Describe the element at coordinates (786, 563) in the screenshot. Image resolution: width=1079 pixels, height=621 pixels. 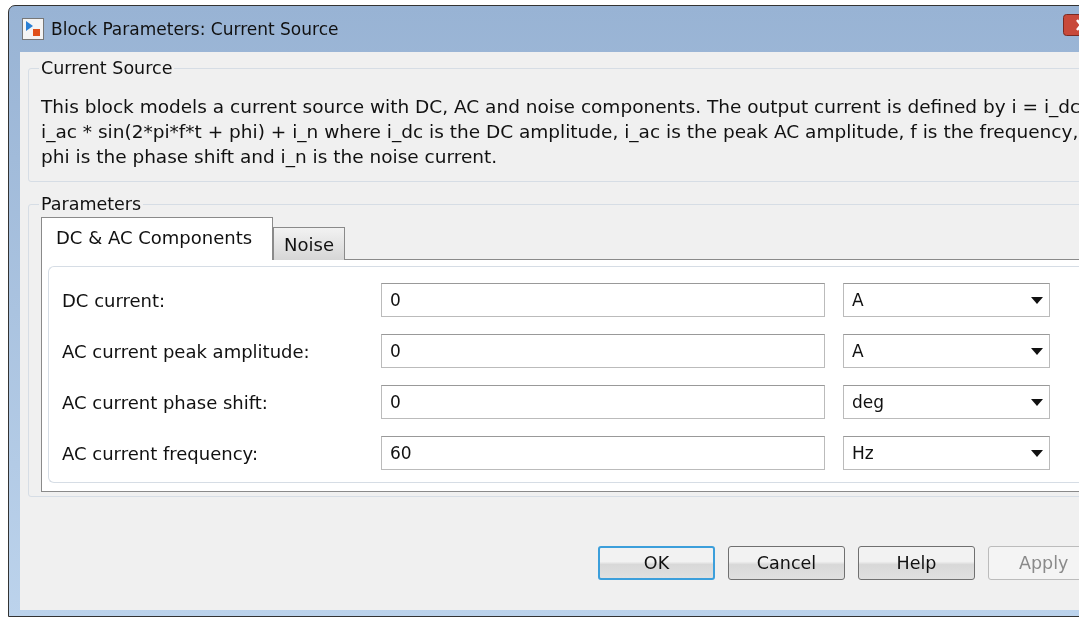
I see `dialog-button: Cancel` at that location.